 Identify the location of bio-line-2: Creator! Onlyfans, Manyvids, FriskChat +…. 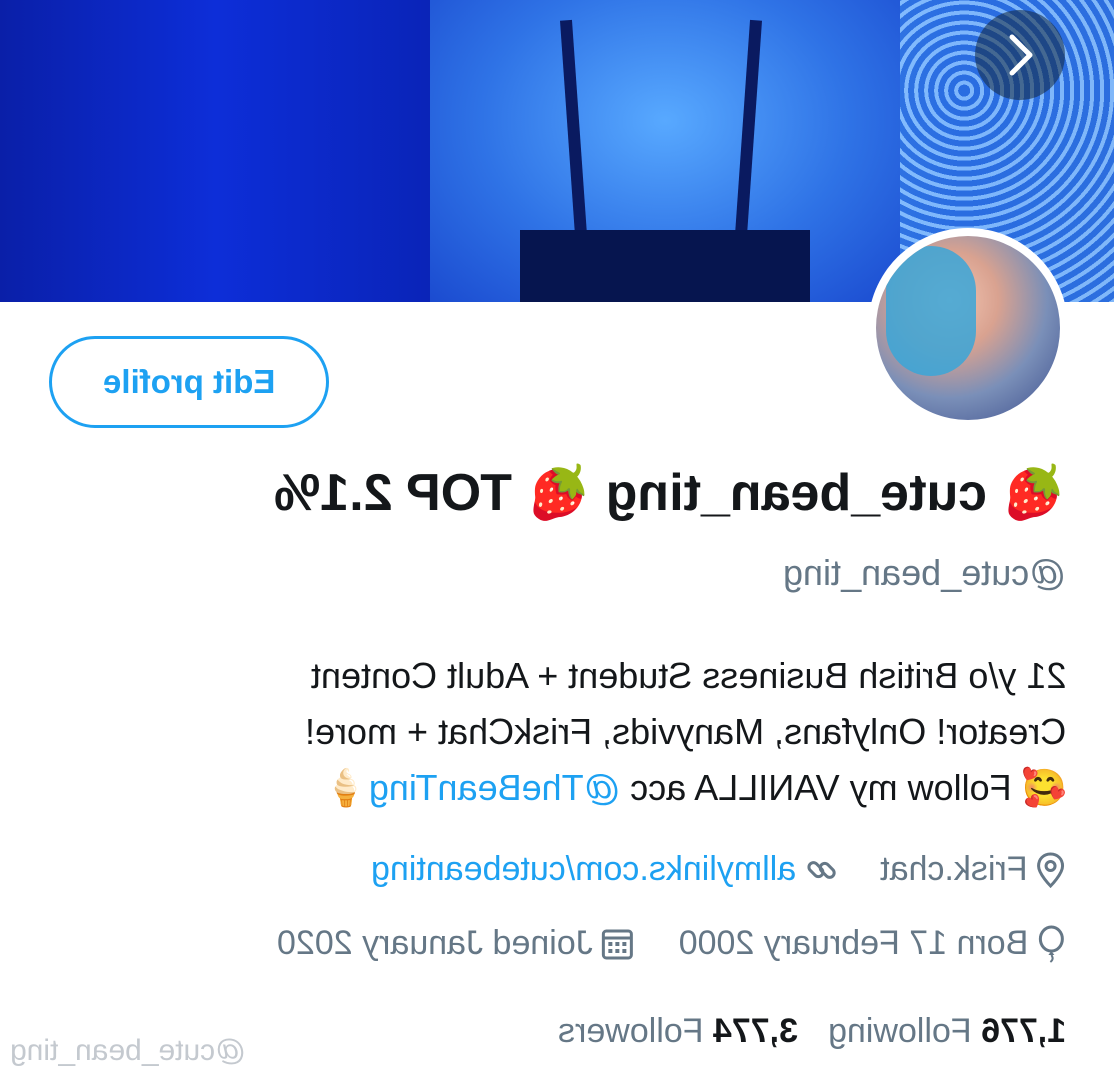
(685, 731).